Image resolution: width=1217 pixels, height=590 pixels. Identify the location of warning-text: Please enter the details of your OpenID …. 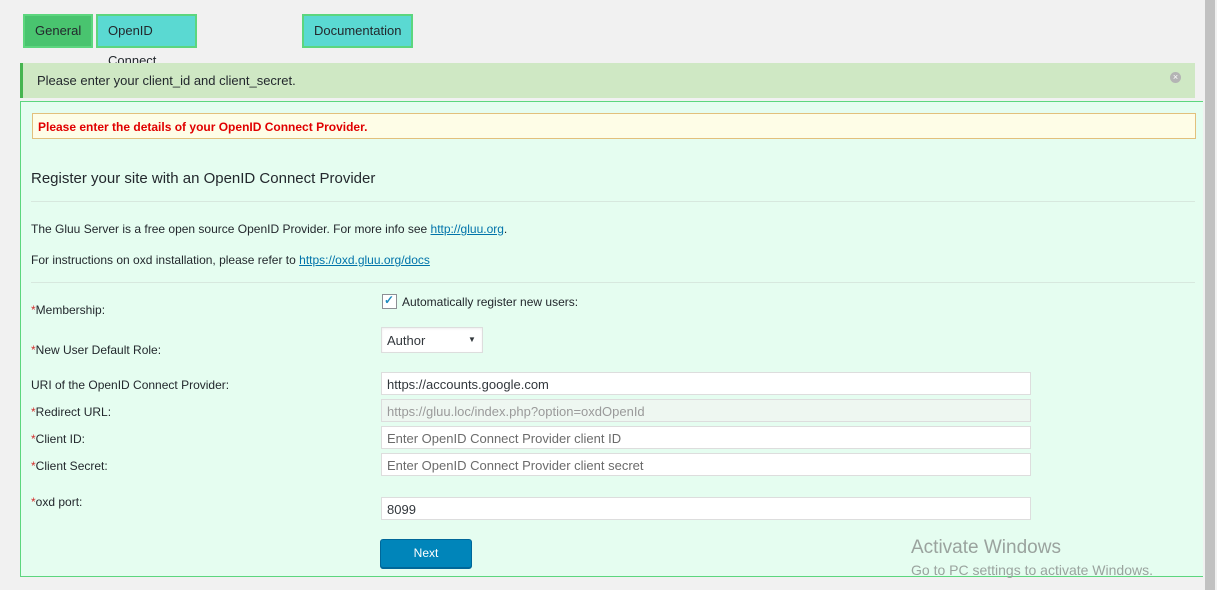
(203, 127).